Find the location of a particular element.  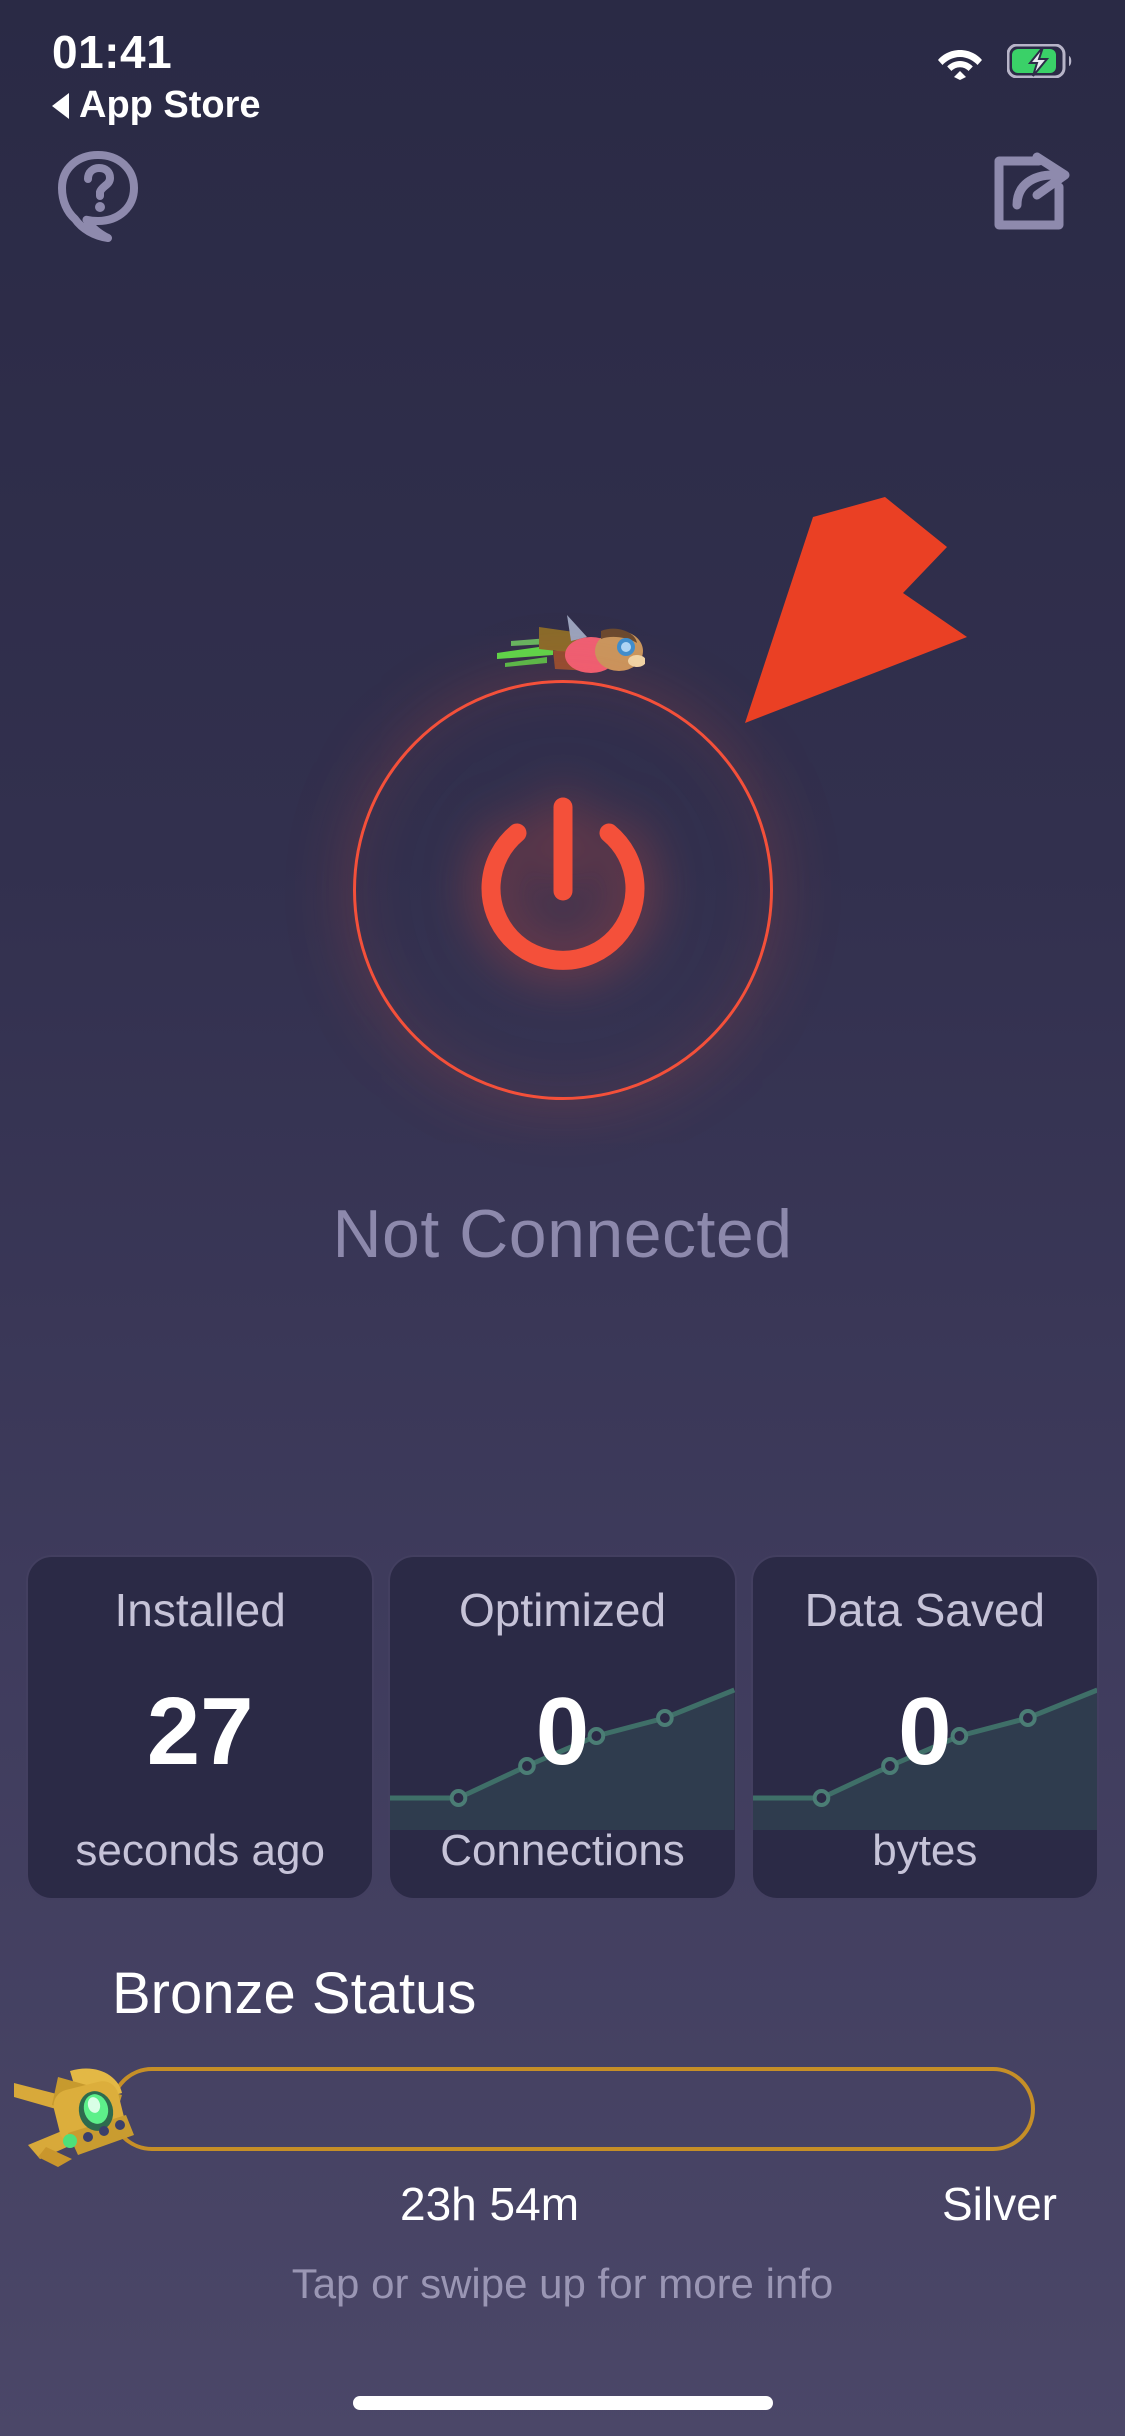

caret-left-icon is located at coordinates (60, 105).